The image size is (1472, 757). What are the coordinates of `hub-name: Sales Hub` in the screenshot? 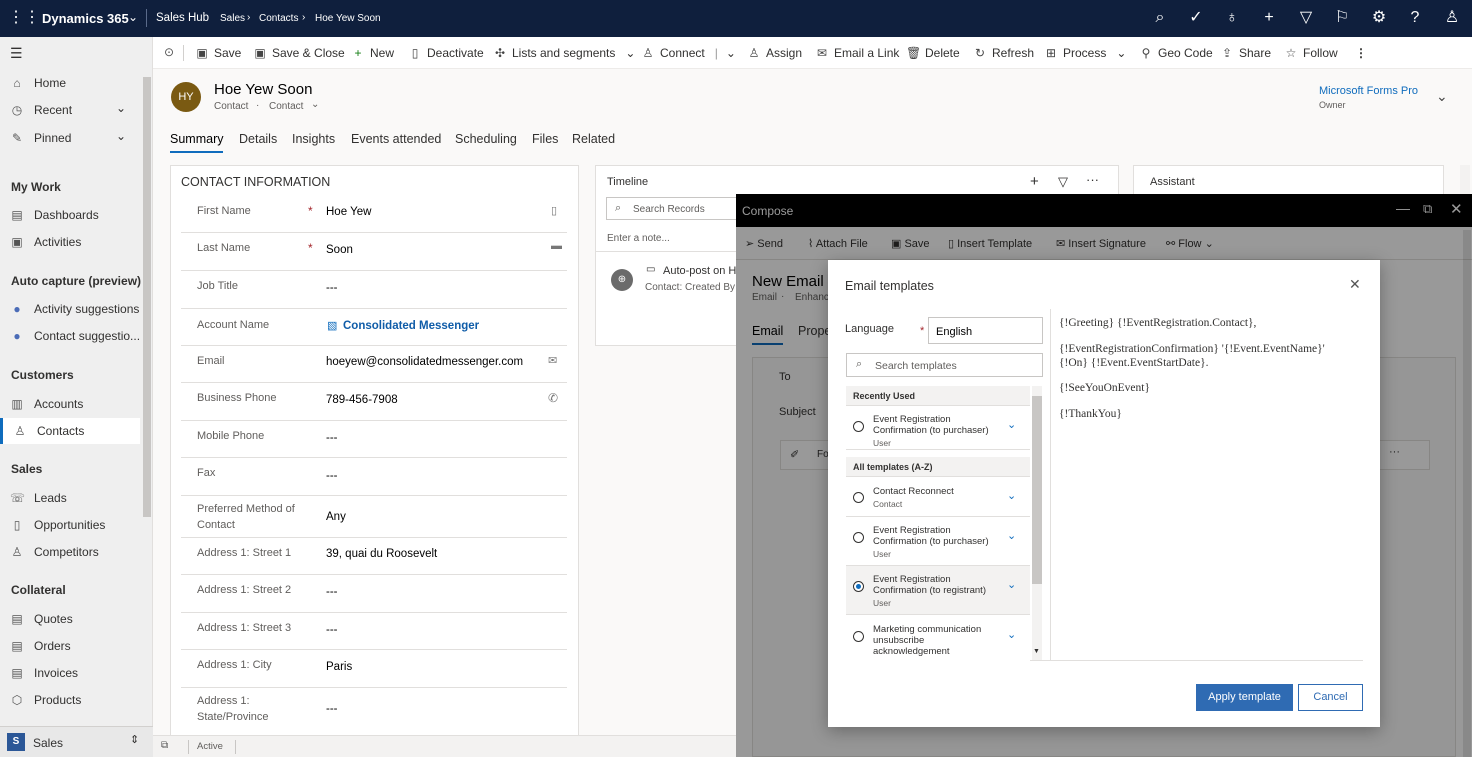 It's located at (182, 18).